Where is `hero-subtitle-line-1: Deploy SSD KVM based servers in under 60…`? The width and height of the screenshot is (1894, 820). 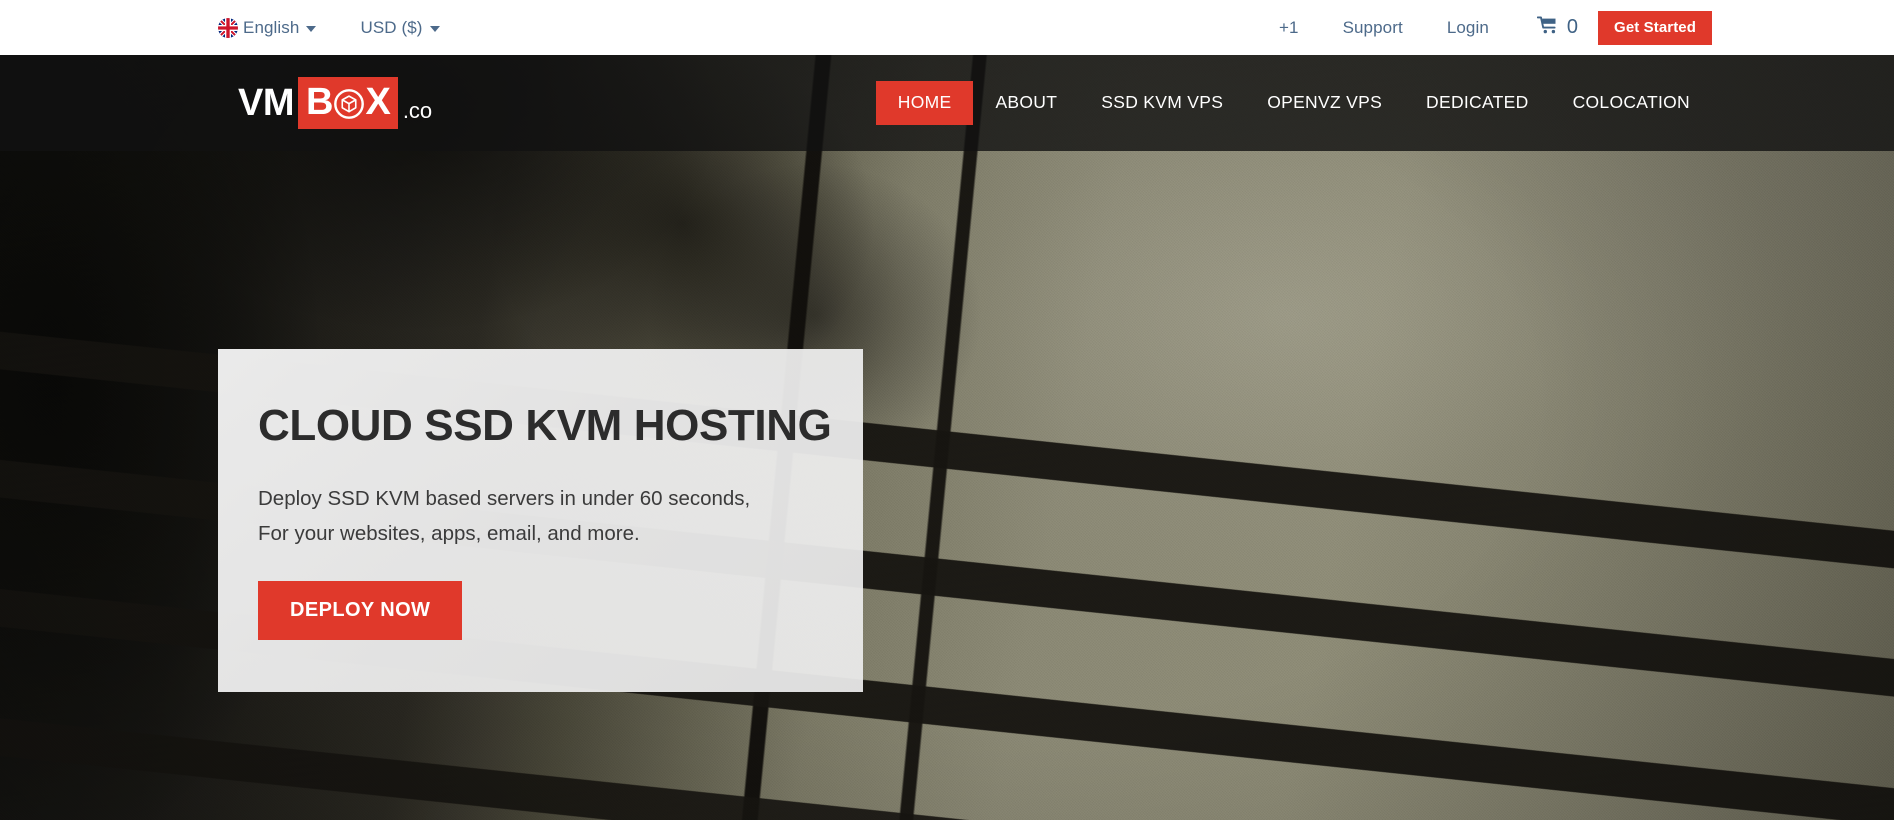 hero-subtitle-line-1: Deploy SSD KVM based servers in under 60… is located at coordinates (504, 499).